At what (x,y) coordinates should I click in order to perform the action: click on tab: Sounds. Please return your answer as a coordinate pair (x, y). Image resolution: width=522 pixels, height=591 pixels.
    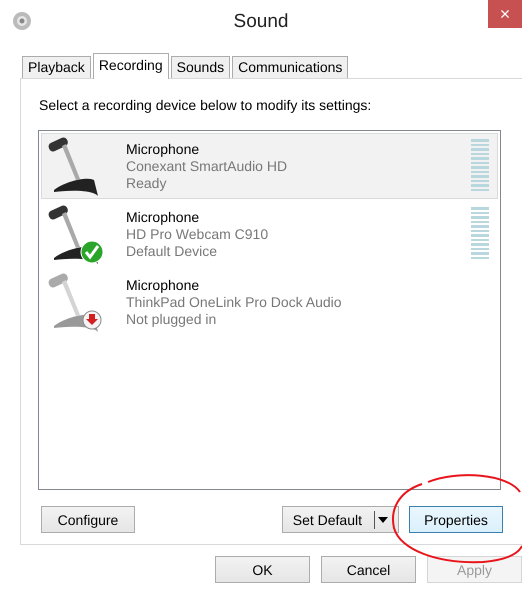
    Looking at the image, I should click on (200, 67).